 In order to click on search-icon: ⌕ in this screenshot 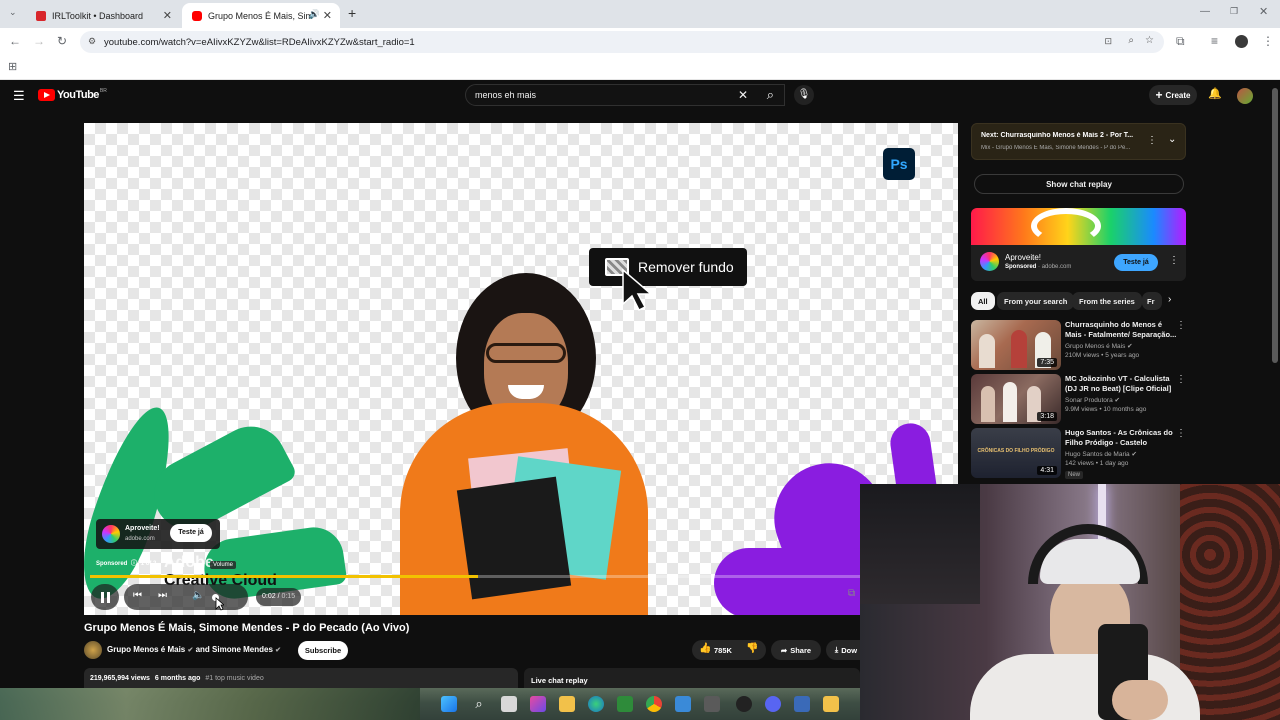, I will do `click(770, 95)`.